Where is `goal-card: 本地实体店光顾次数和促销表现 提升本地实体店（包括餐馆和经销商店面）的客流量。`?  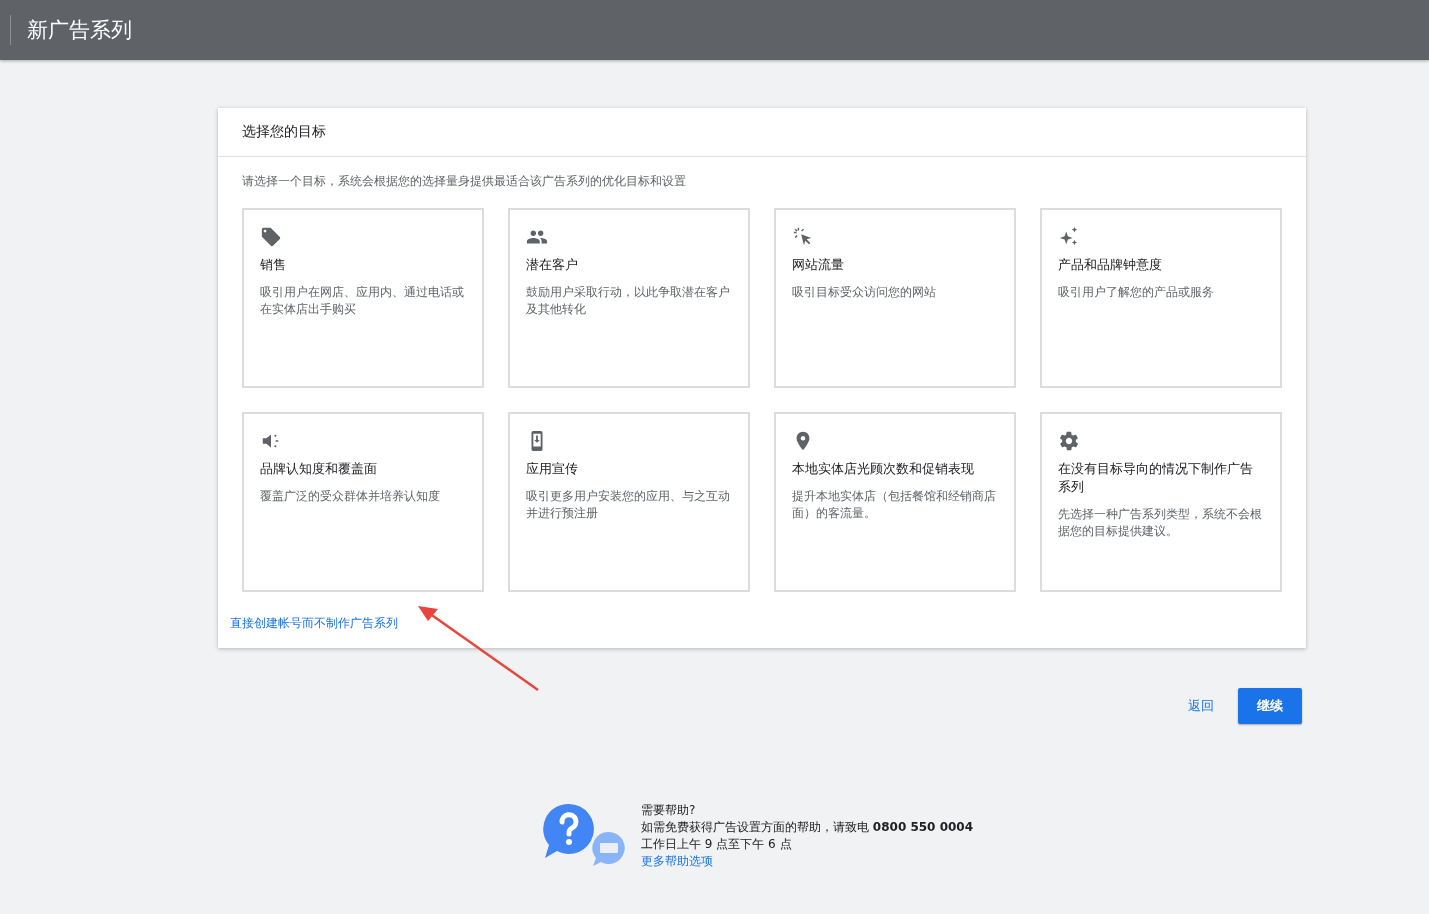 goal-card: 本地实体店光顾次数和促销表现 提升本地实体店（包括餐馆和经销商店面）的客流量。 is located at coordinates (895, 502).